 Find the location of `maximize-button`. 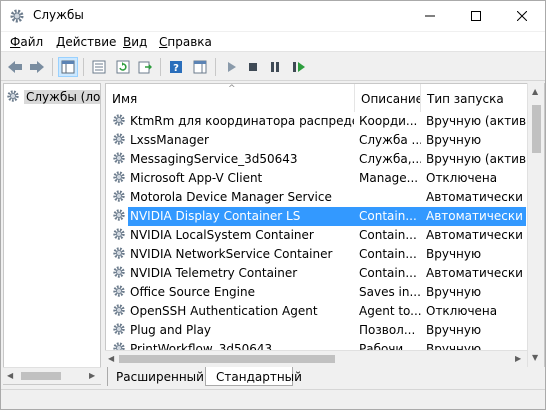

maximize-button is located at coordinates (476, 16).